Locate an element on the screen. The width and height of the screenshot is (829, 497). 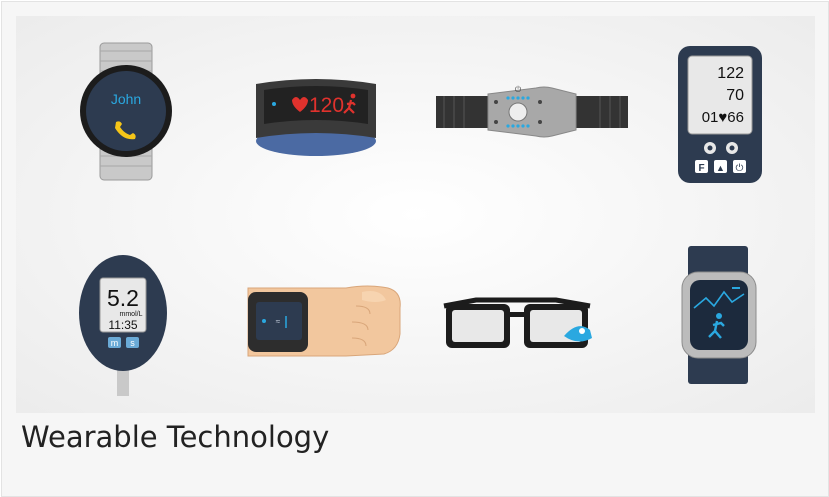
bp-pulse: 01♥66 is located at coordinates (723, 117).